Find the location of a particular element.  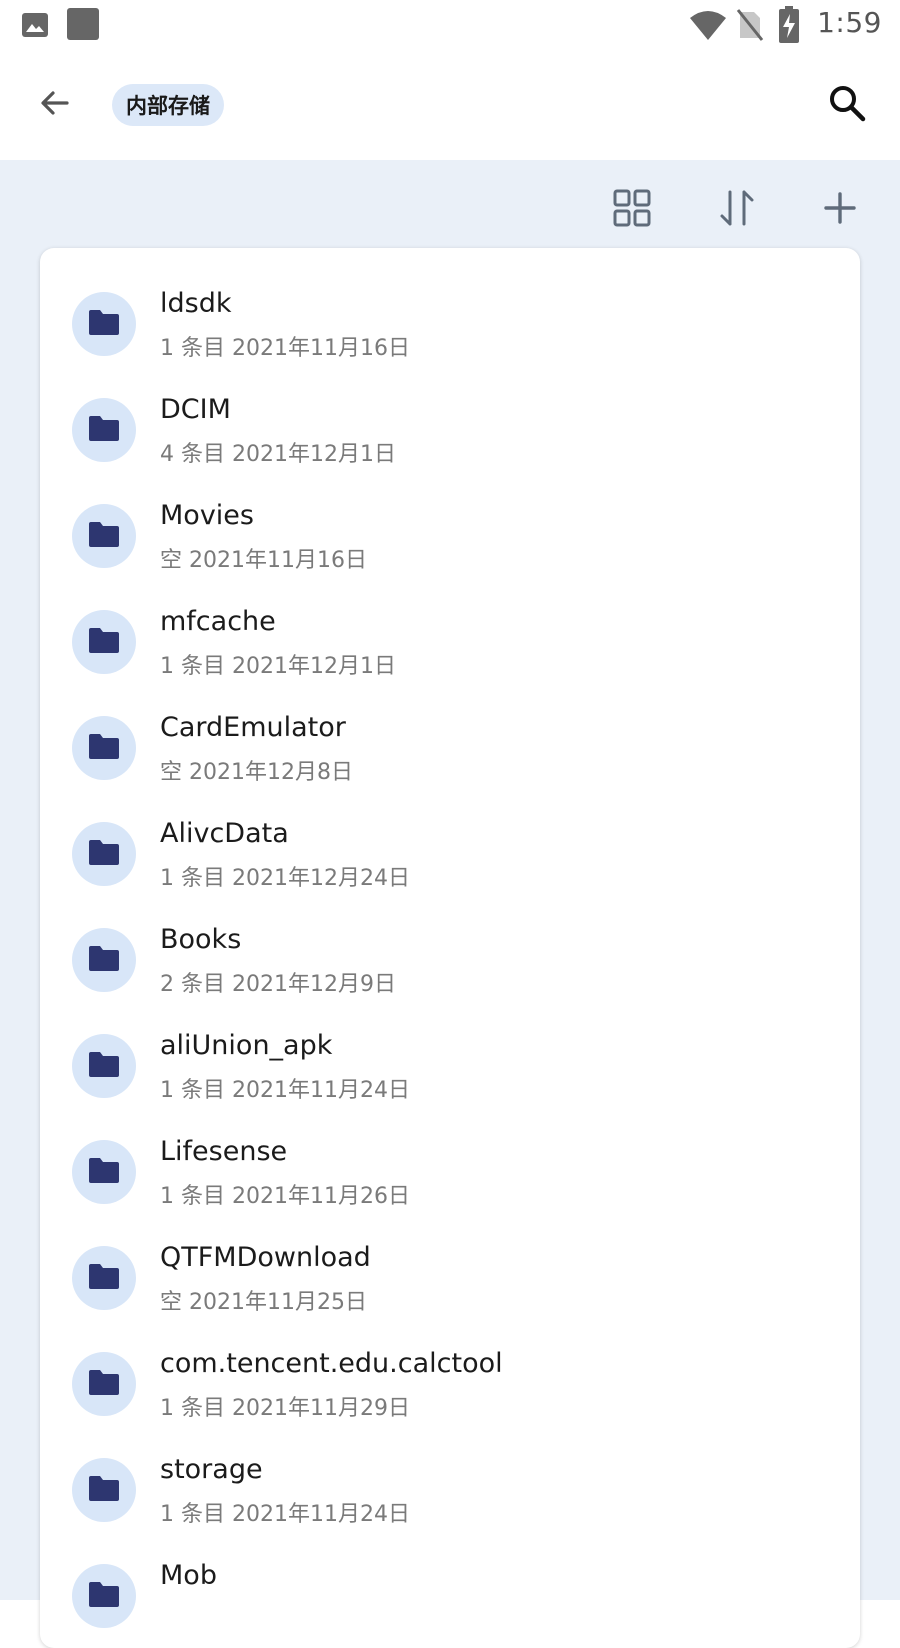

arrow-back-icon is located at coordinates (55, 105).